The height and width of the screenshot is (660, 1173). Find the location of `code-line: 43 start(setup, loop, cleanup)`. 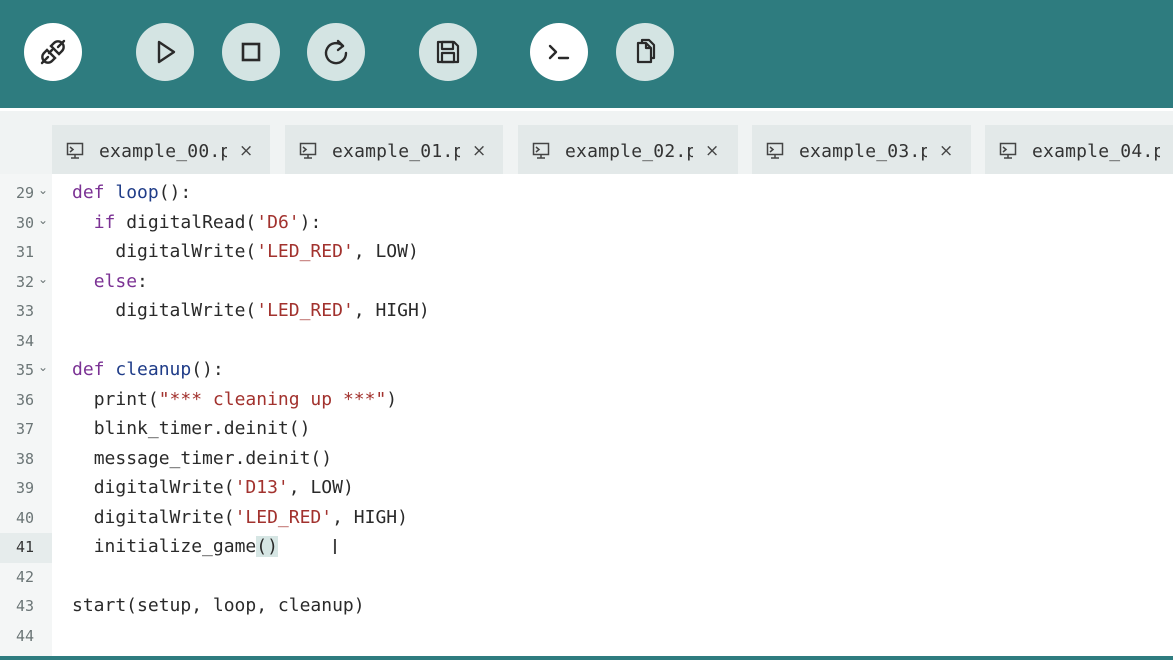

code-line: 43 start(setup, loop, cleanup) is located at coordinates (586, 607).